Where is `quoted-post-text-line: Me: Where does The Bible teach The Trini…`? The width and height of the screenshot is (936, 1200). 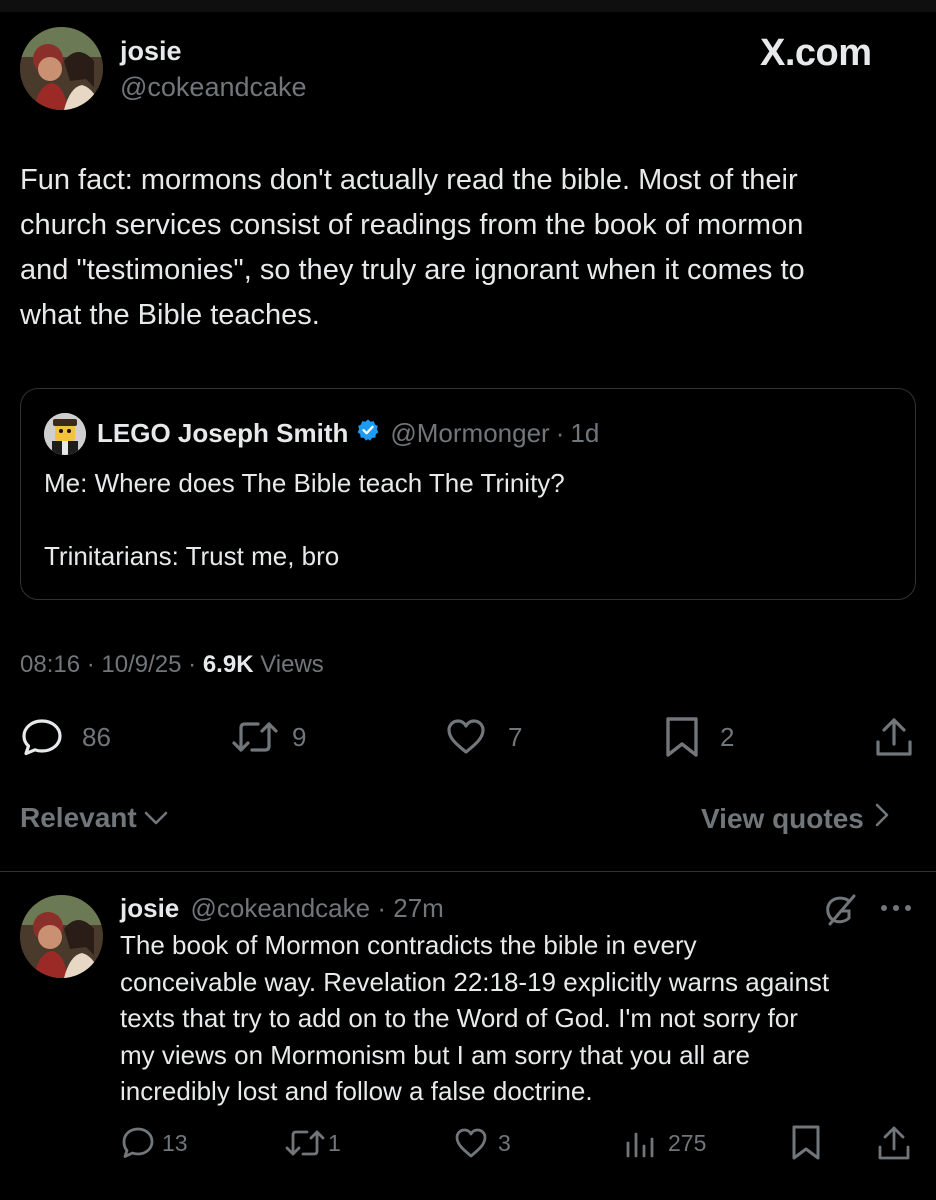
quoted-post-text-line: Me: Where does The Bible teach The Trini… is located at coordinates (304, 483).